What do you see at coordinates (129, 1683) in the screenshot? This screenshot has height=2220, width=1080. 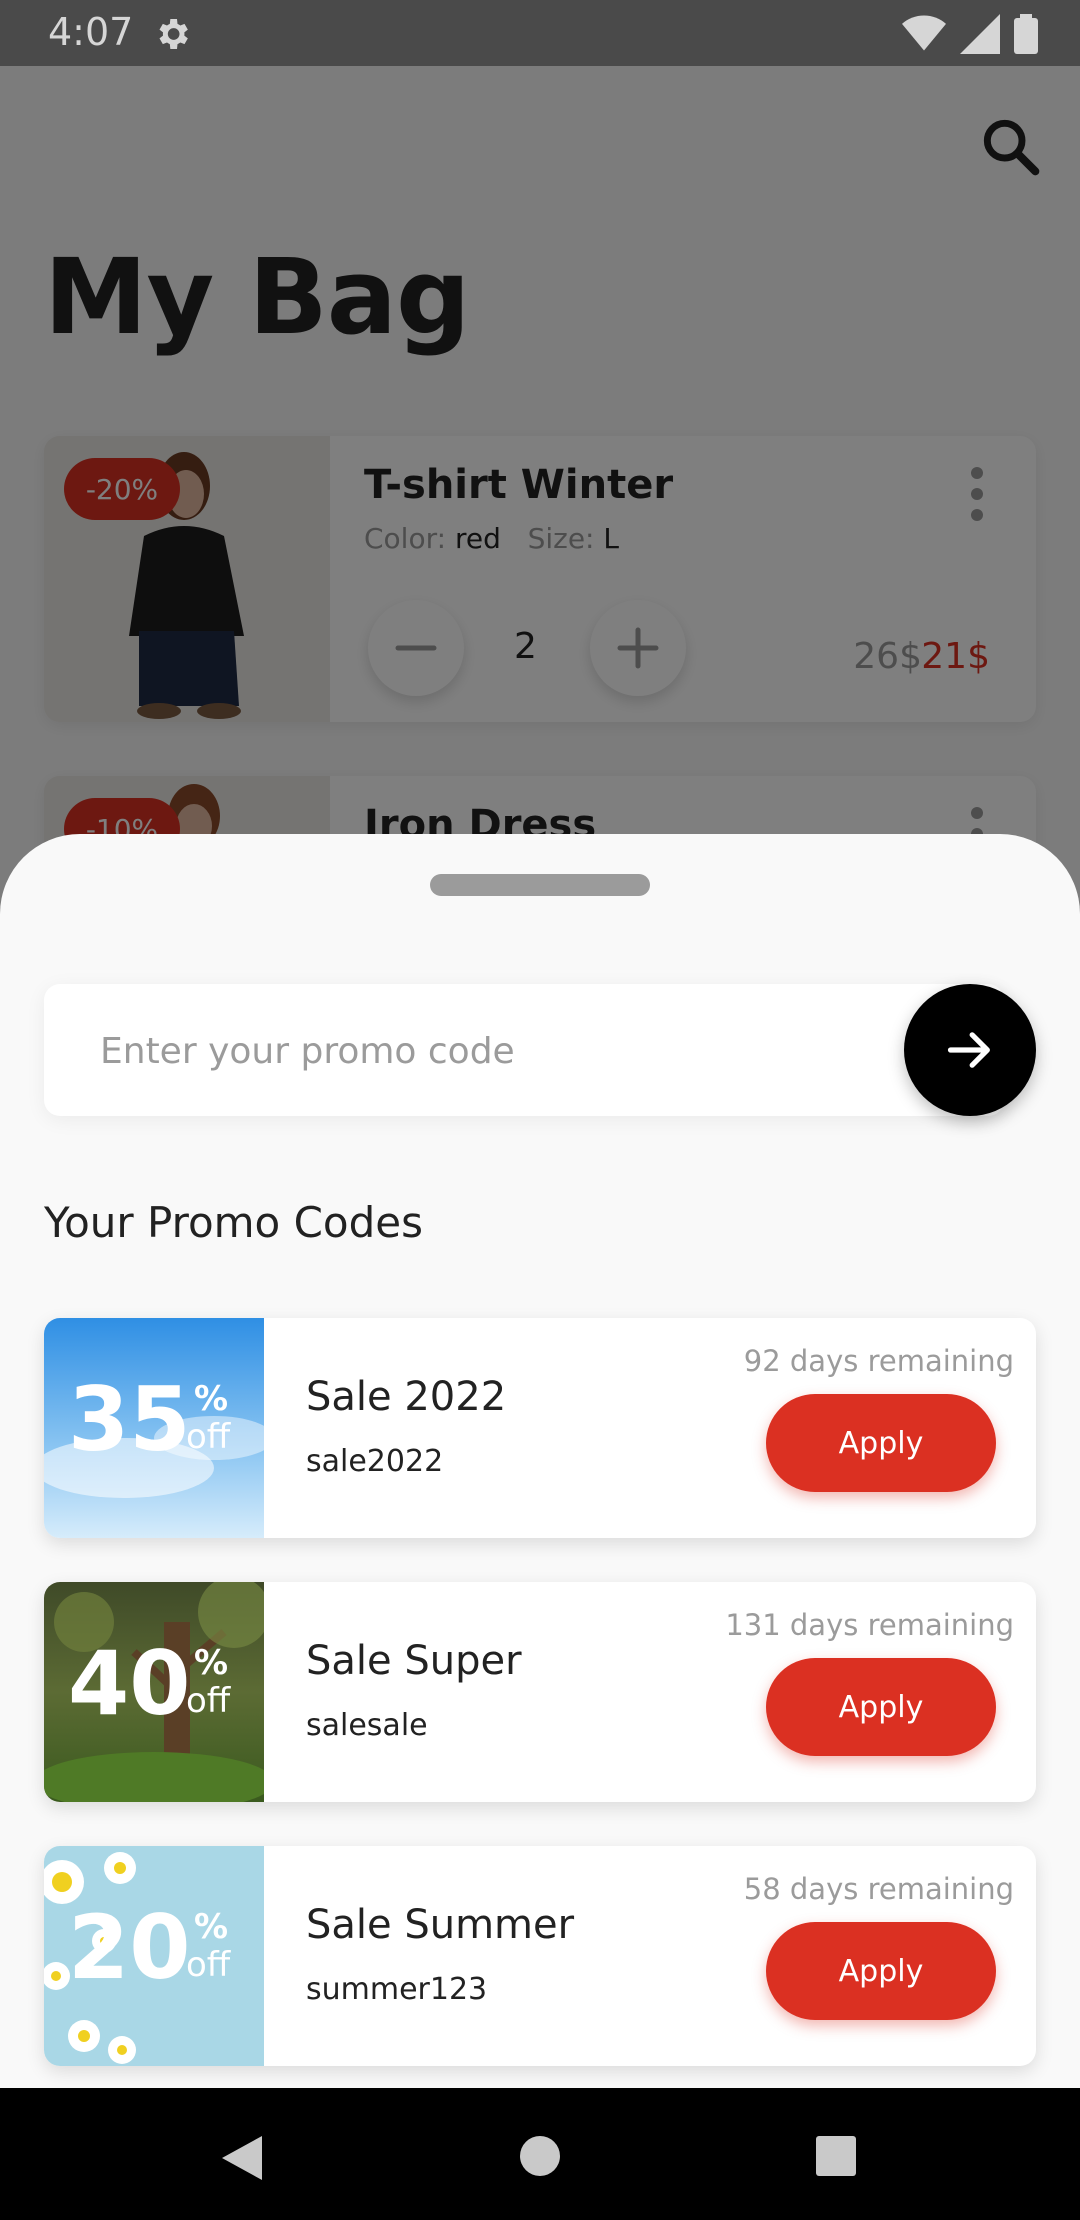 I see `promo-percent: 40` at bounding box center [129, 1683].